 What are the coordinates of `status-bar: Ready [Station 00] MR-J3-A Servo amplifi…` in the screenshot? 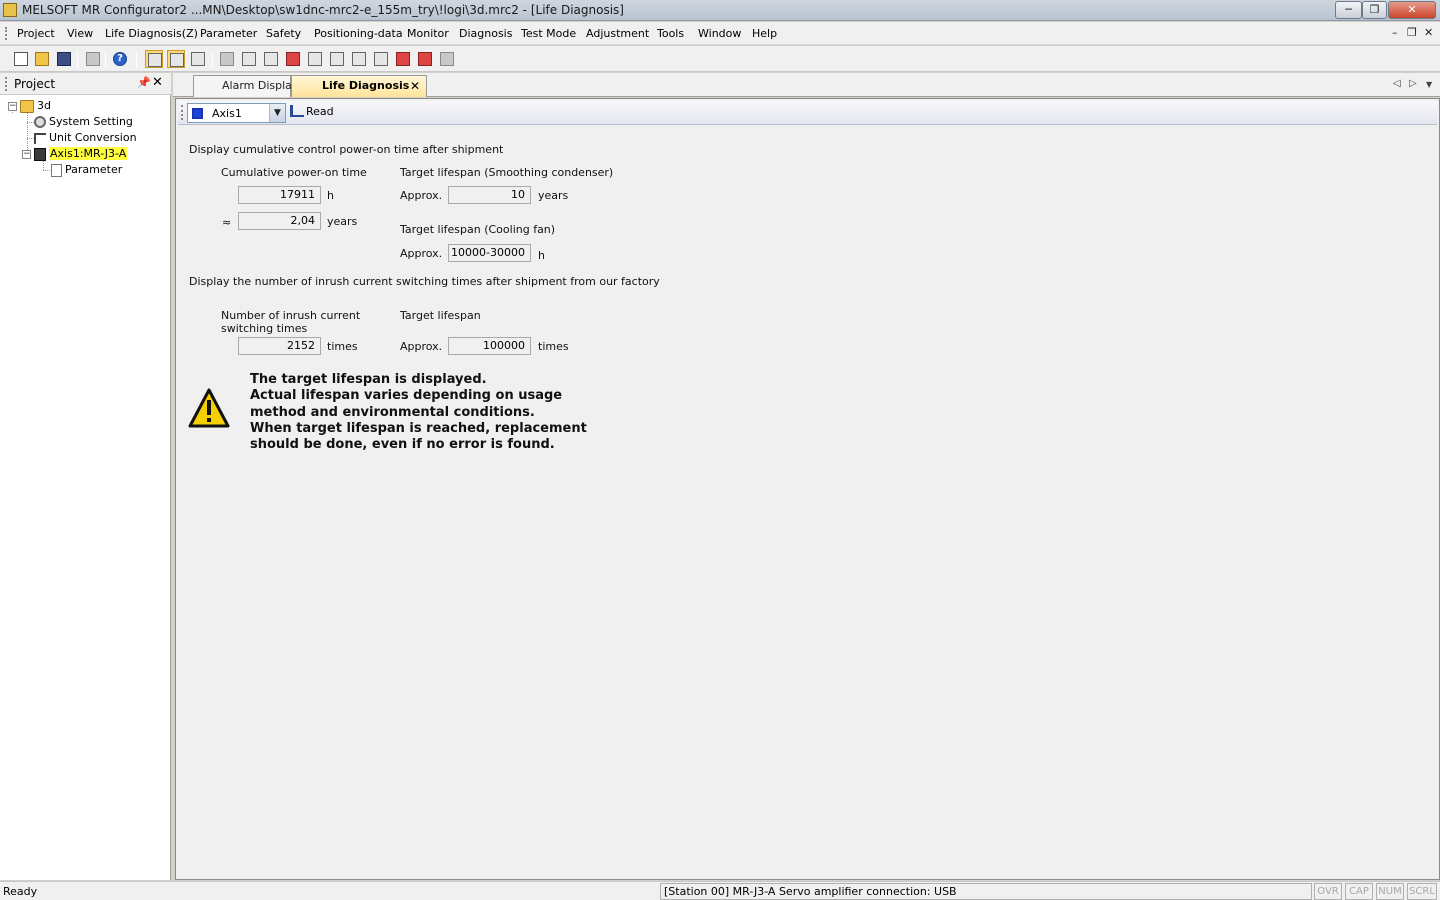 It's located at (720, 890).